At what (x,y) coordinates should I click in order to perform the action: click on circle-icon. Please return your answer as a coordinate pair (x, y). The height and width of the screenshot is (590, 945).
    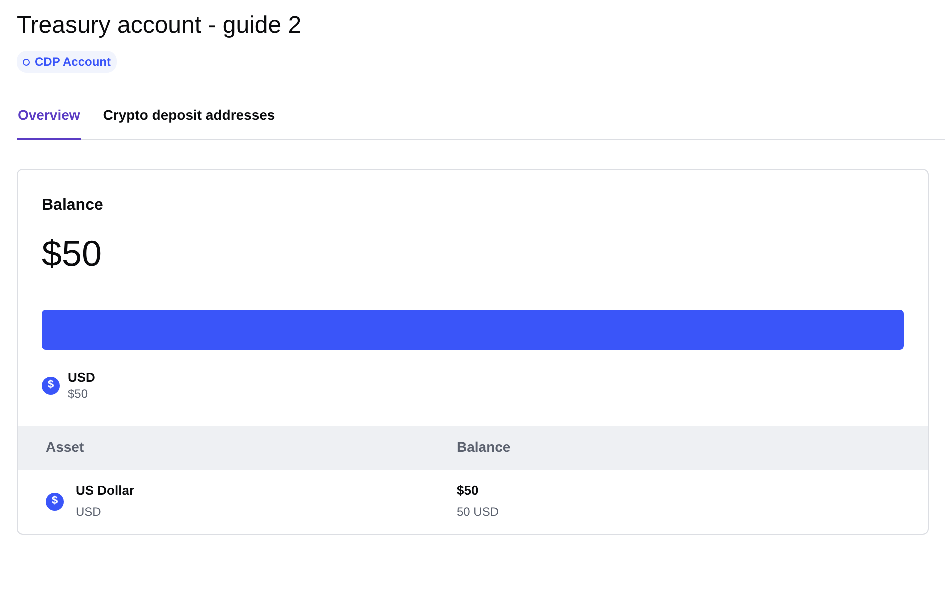
    Looking at the image, I should click on (26, 62).